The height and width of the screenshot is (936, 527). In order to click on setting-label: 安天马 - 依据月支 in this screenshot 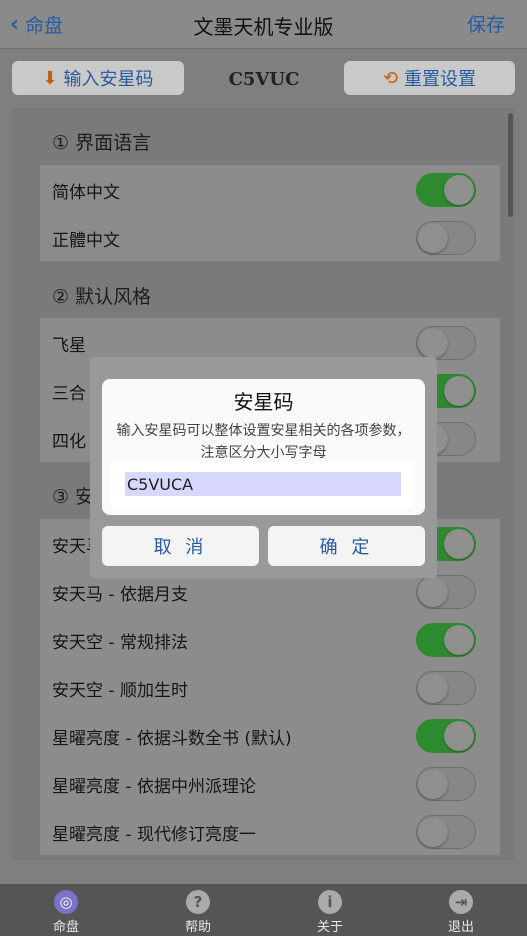, I will do `click(120, 595)`.